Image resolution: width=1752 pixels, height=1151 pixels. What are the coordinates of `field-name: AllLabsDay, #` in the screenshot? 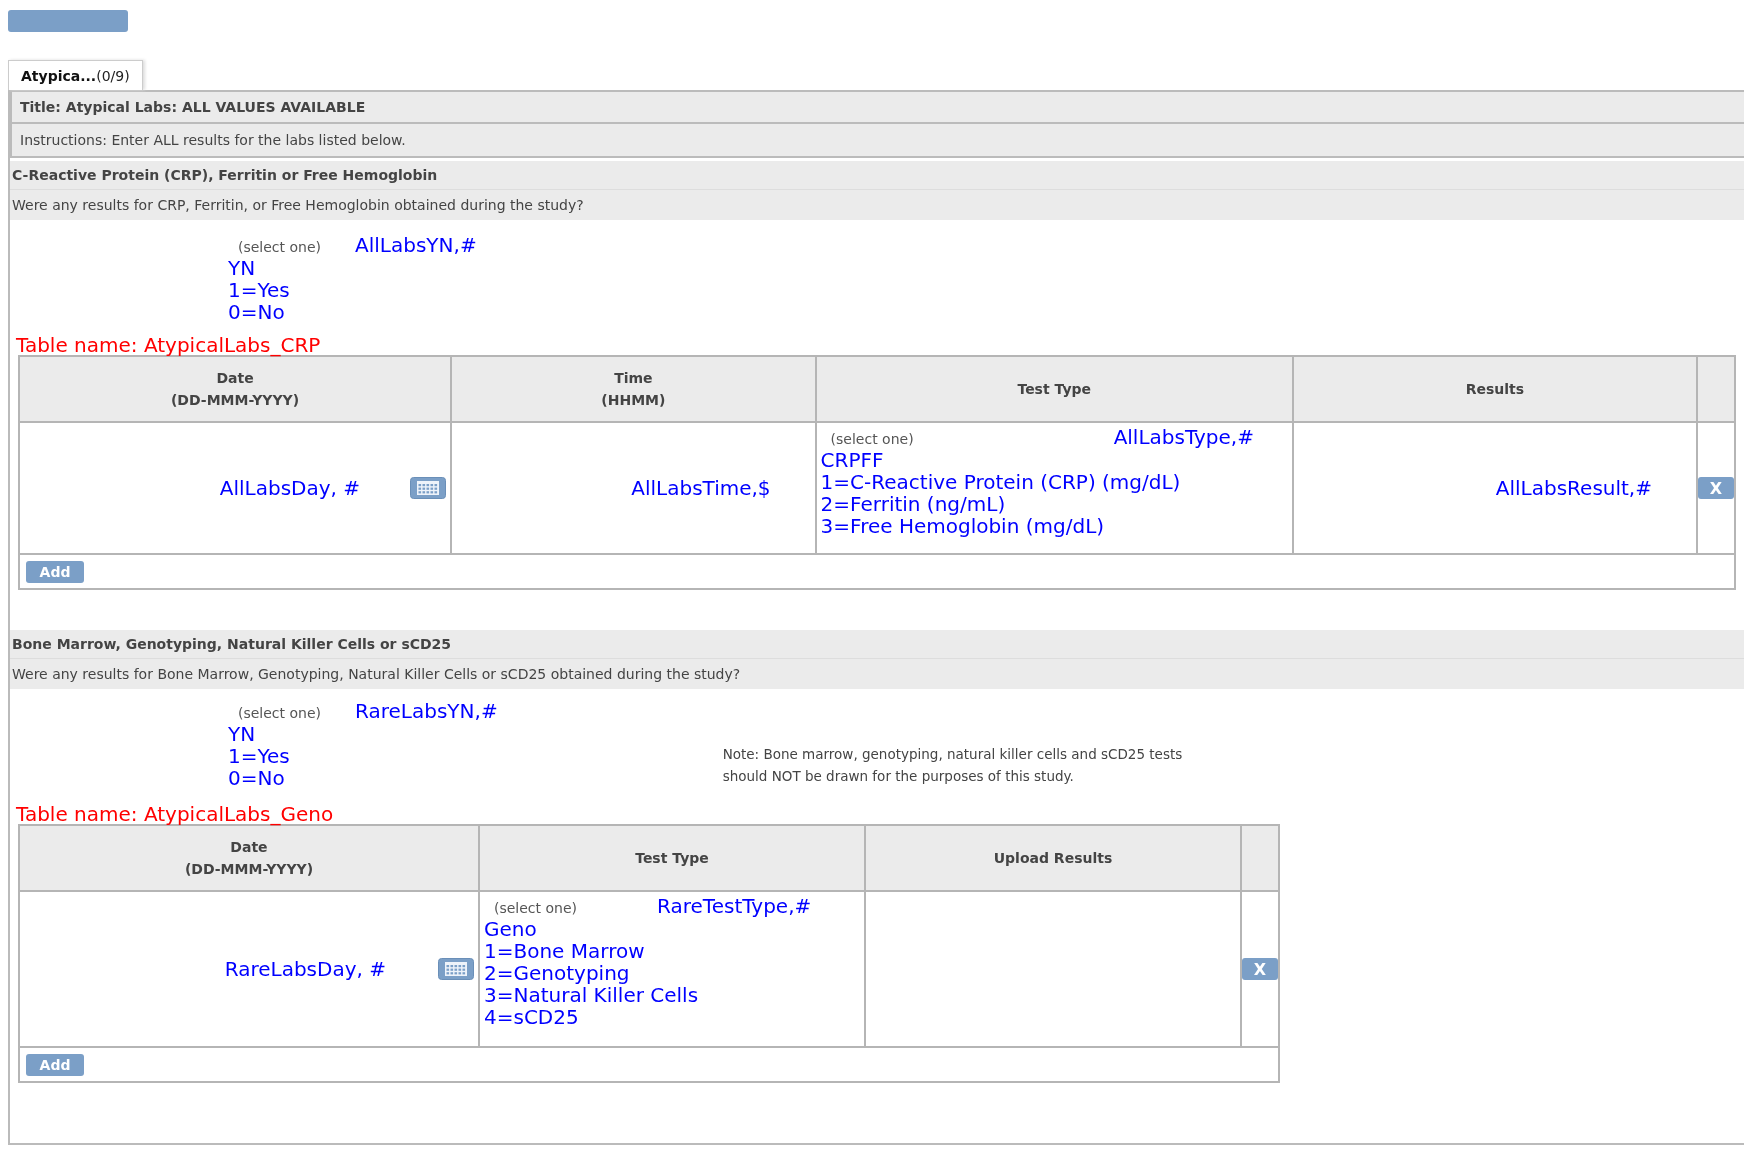 It's located at (290, 488).